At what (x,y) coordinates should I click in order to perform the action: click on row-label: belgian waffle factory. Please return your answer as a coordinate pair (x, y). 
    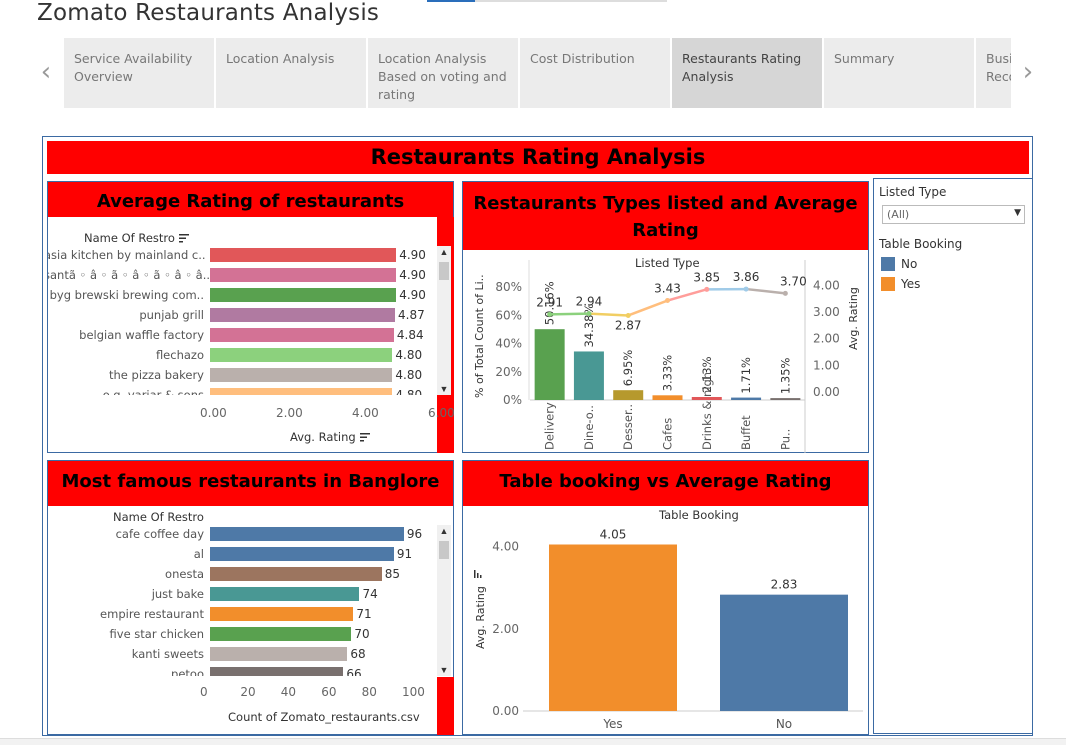
    Looking at the image, I should click on (141, 335).